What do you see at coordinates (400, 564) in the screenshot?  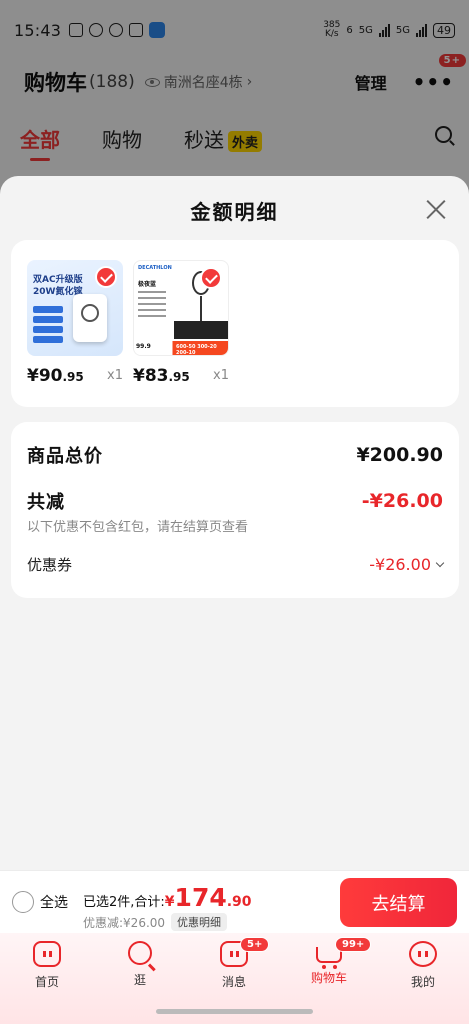 I see `coupon-value: -¥26.00` at bounding box center [400, 564].